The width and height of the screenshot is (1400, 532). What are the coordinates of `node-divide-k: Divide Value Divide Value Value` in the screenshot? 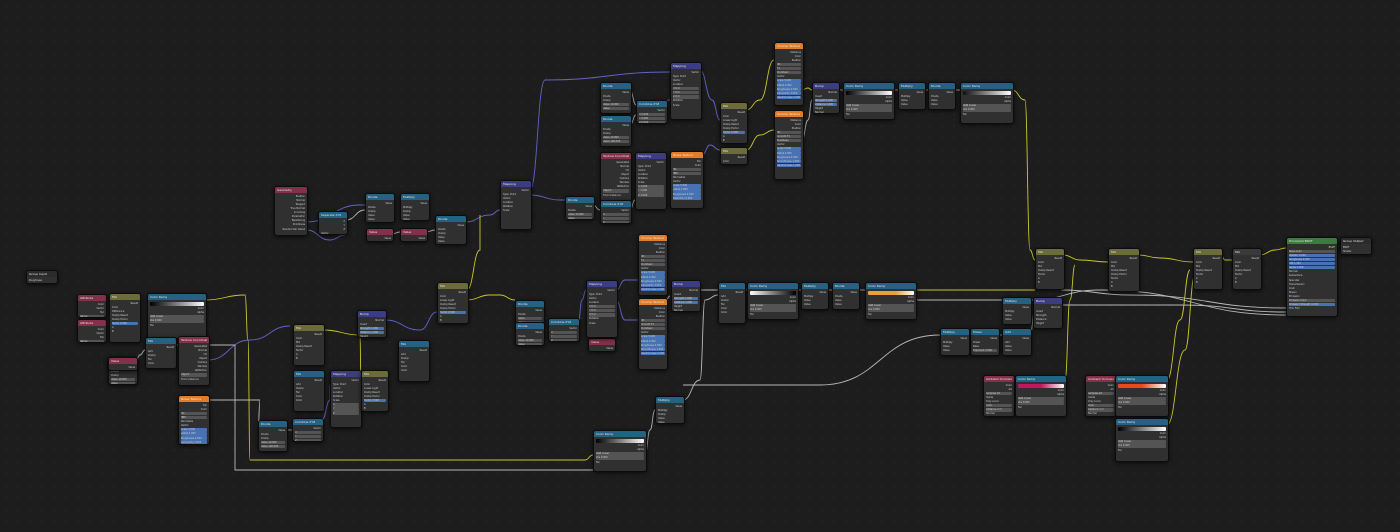 It's located at (846, 296).